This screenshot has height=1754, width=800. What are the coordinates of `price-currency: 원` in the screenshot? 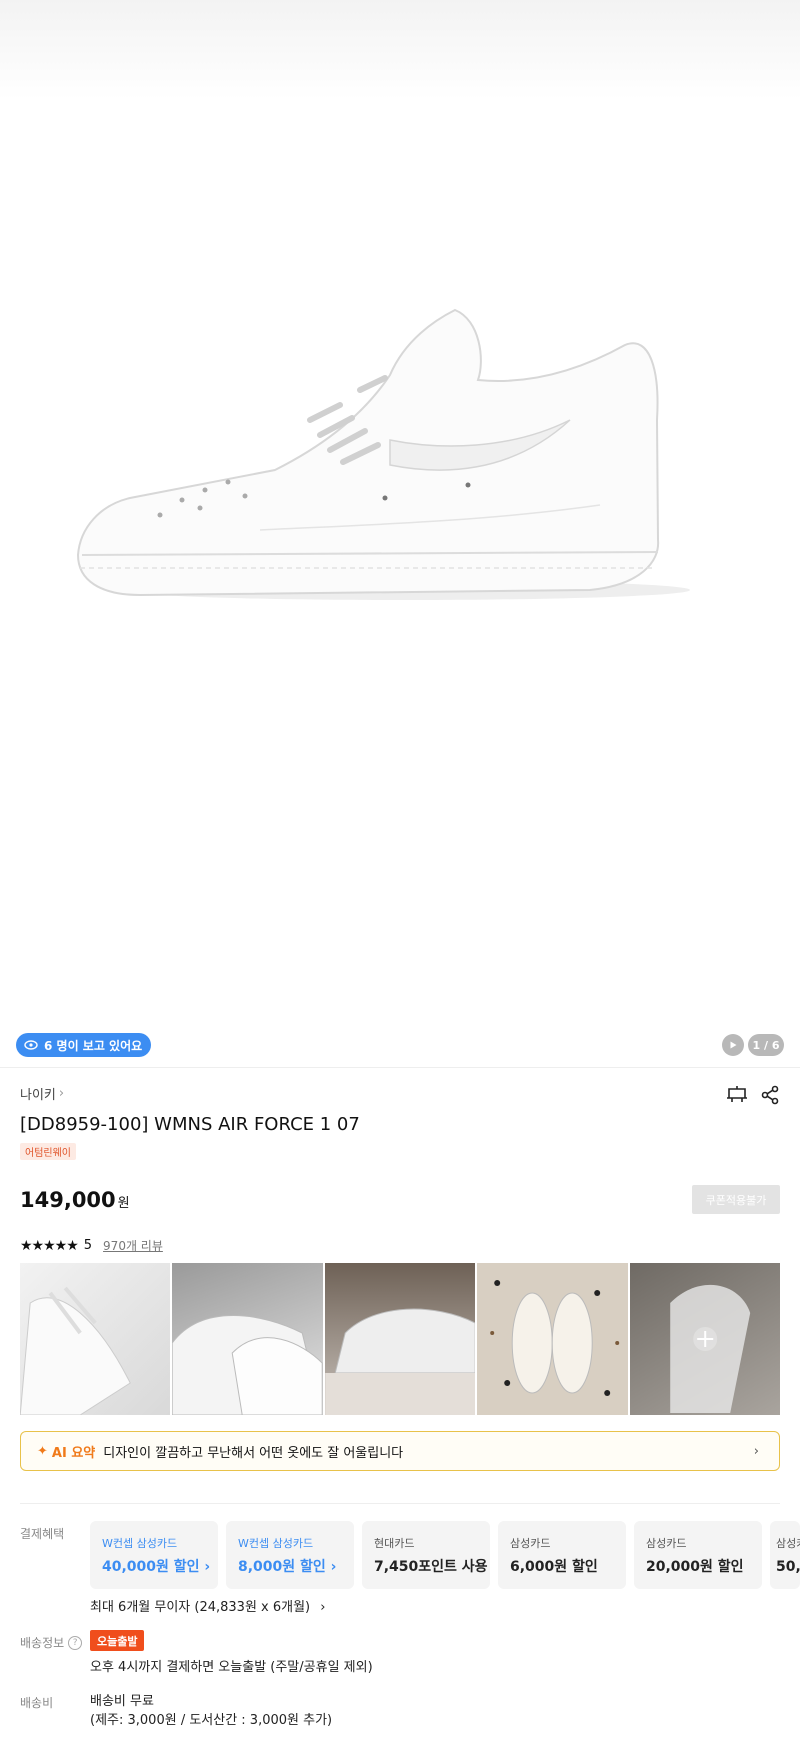 It's located at (123, 1203).